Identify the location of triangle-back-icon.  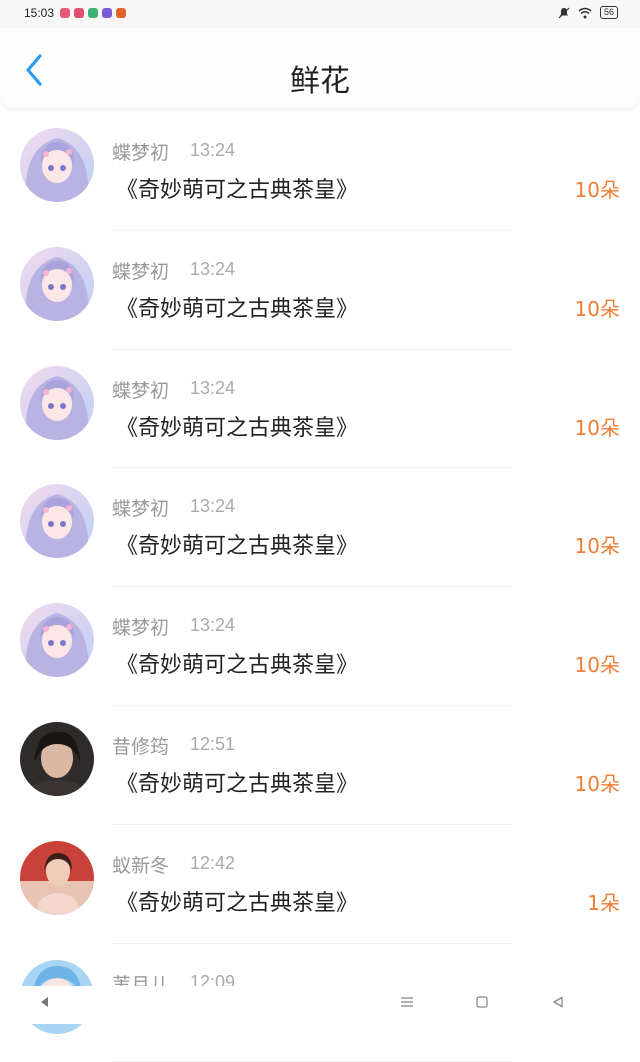
(45, 1004).